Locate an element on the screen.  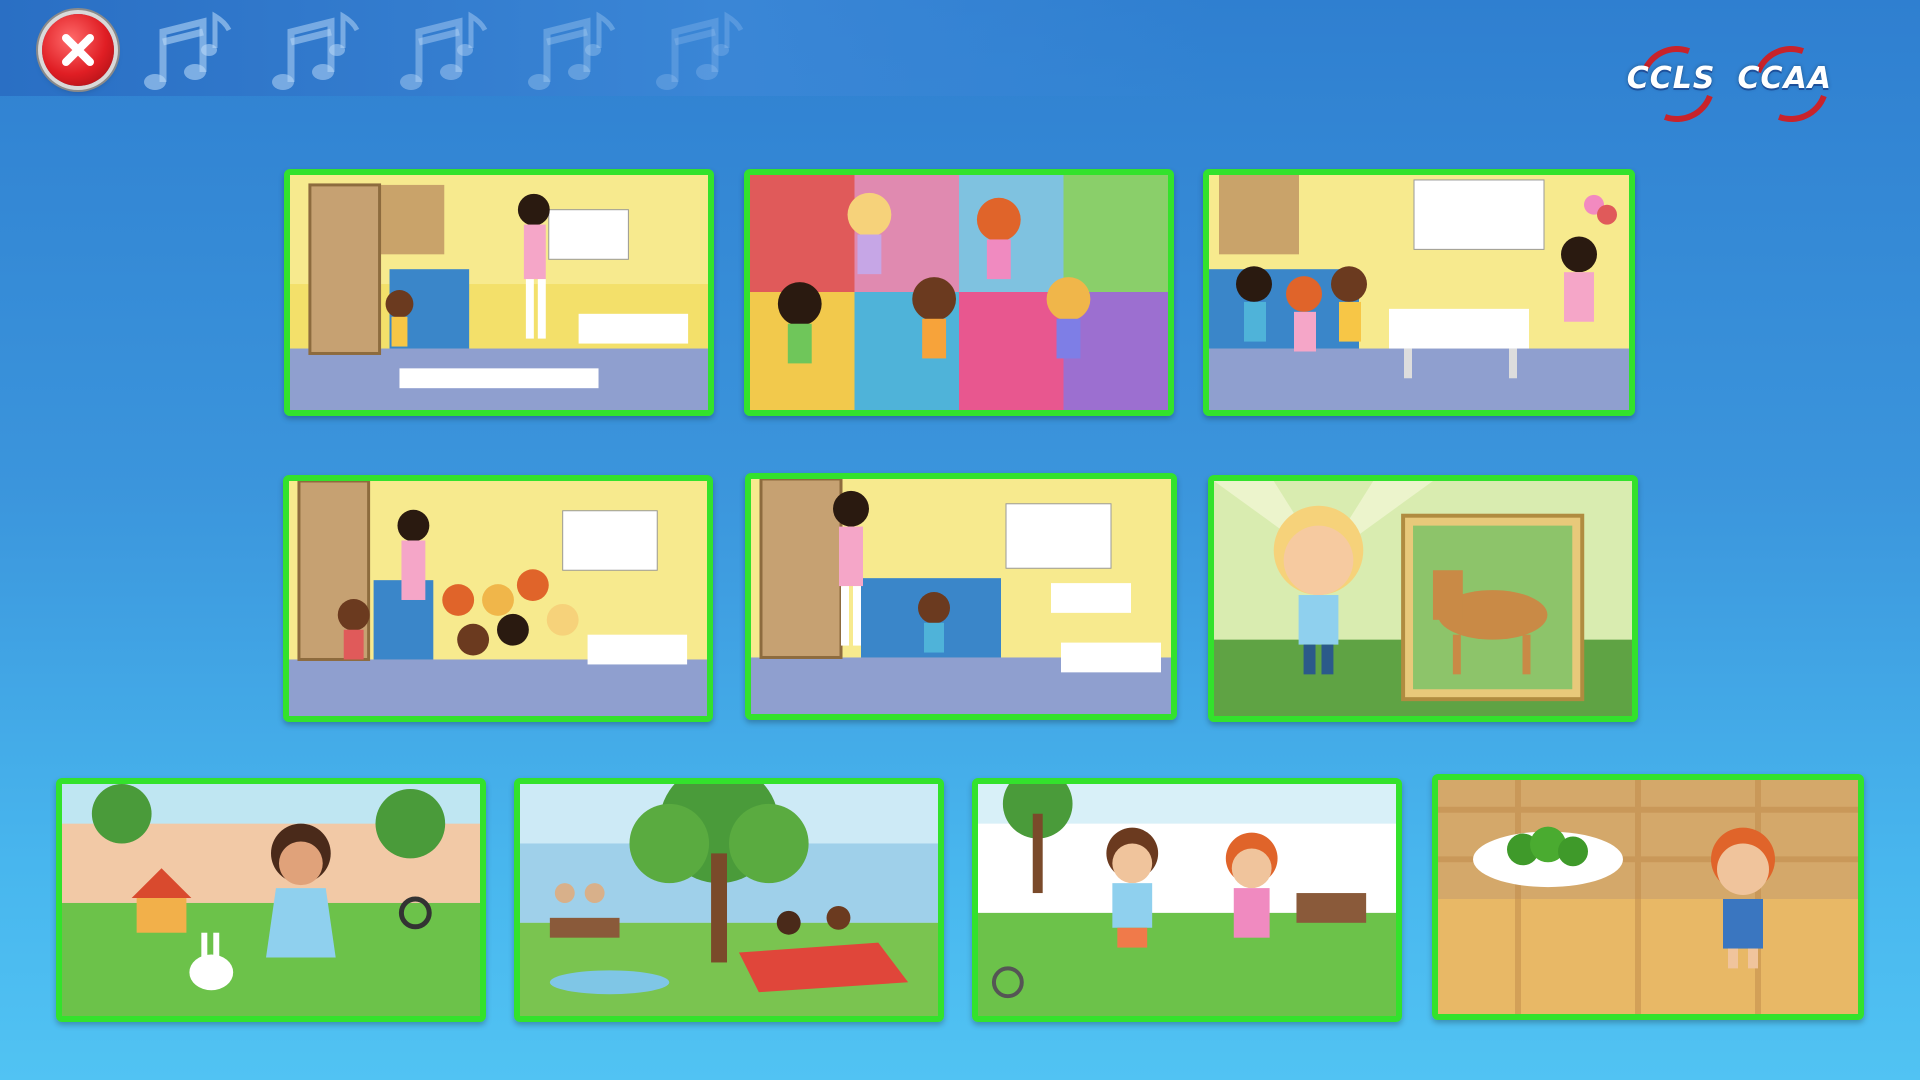
scene-boy-with-horse-picture is located at coordinates (1423, 598).